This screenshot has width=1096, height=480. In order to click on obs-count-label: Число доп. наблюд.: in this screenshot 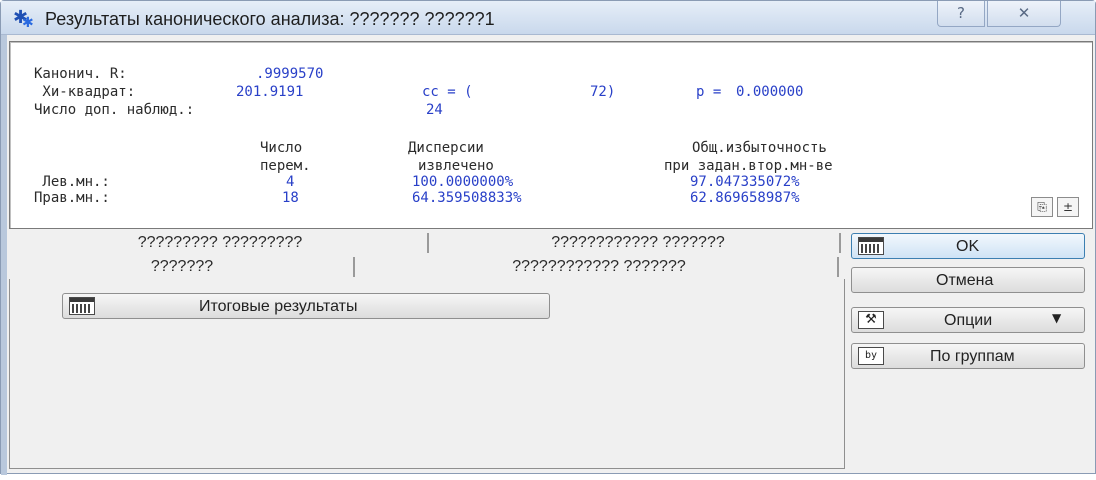, I will do `click(114, 110)`.